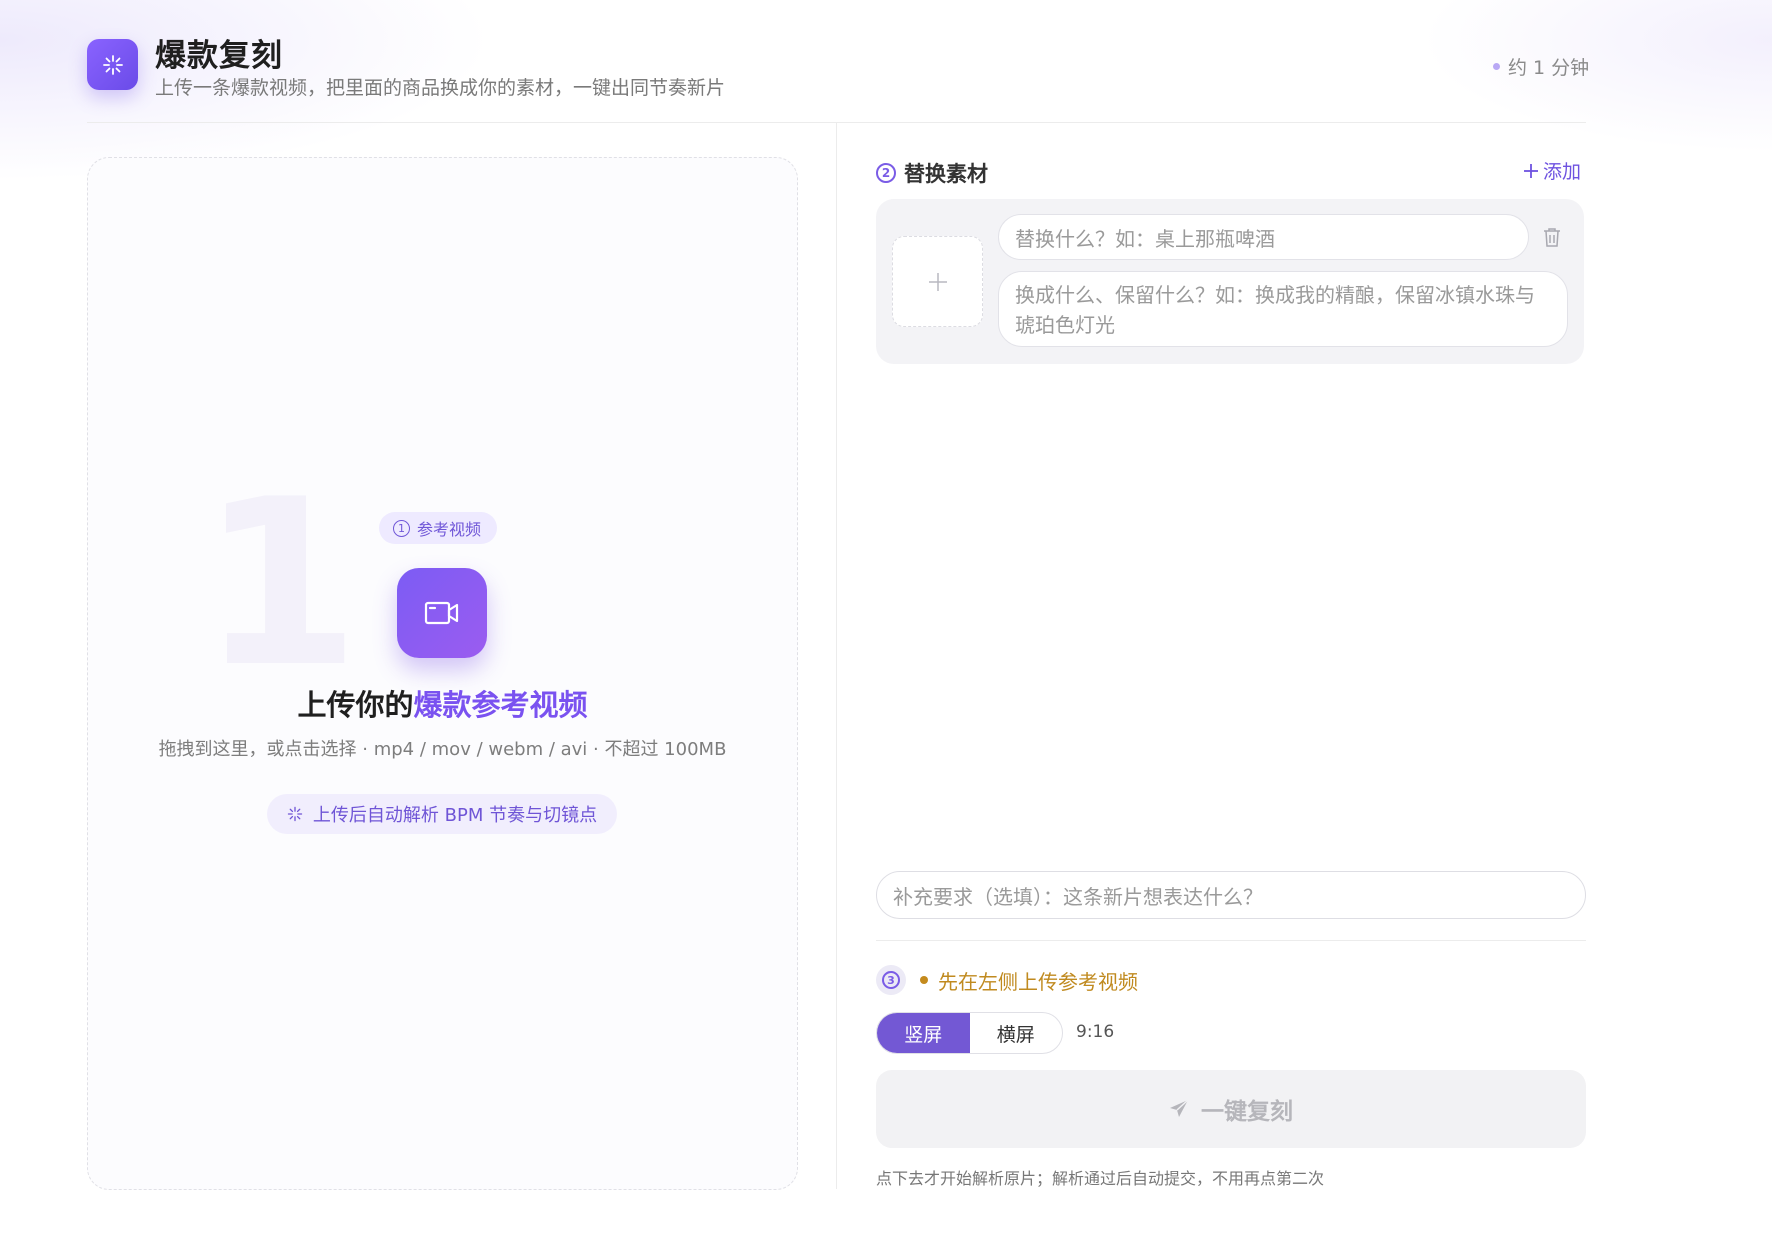  What do you see at coordinates (924, 980) in the screenshot?
I see `warning-dot` at bounding box center [924, 980].